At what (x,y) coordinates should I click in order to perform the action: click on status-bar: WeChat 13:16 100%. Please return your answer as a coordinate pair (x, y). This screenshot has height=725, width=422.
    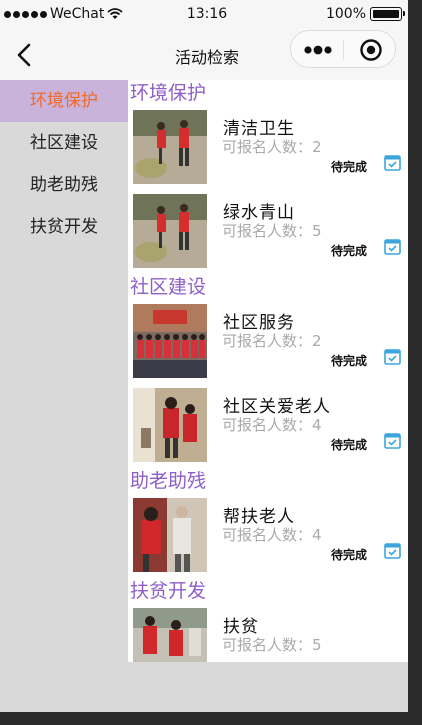
    Looking at the image, I should click on (204, 15).